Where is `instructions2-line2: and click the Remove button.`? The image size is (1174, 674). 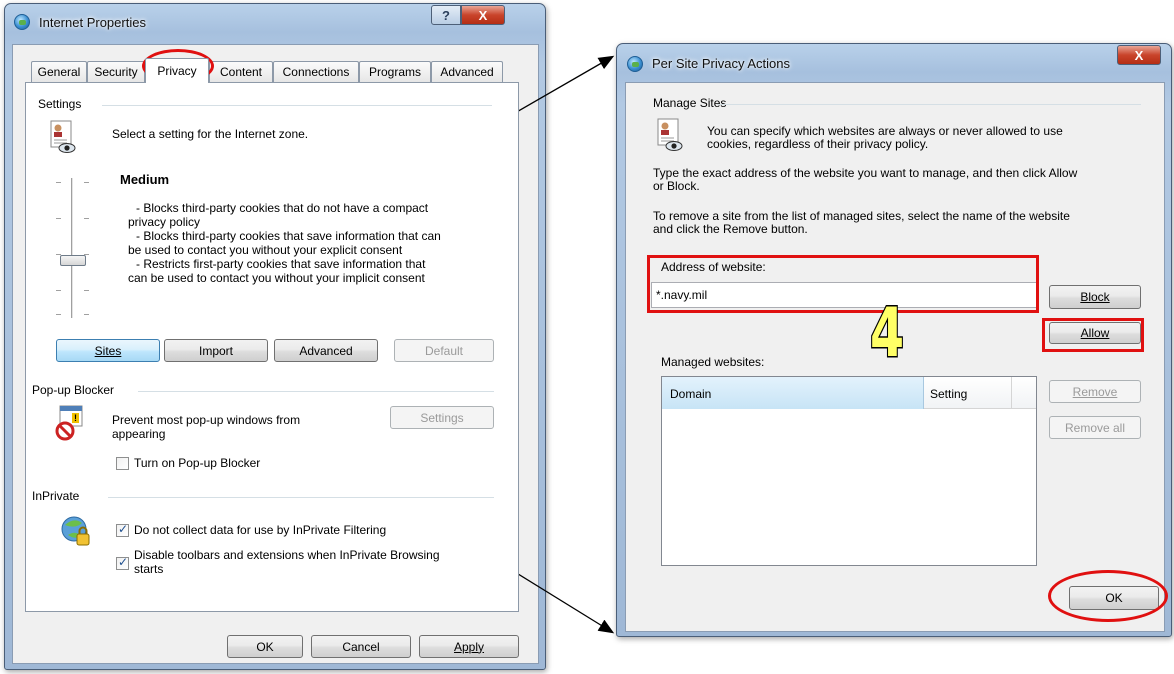
instructions2-line2: and click the Remove button. is located at coordinates (730, 229).